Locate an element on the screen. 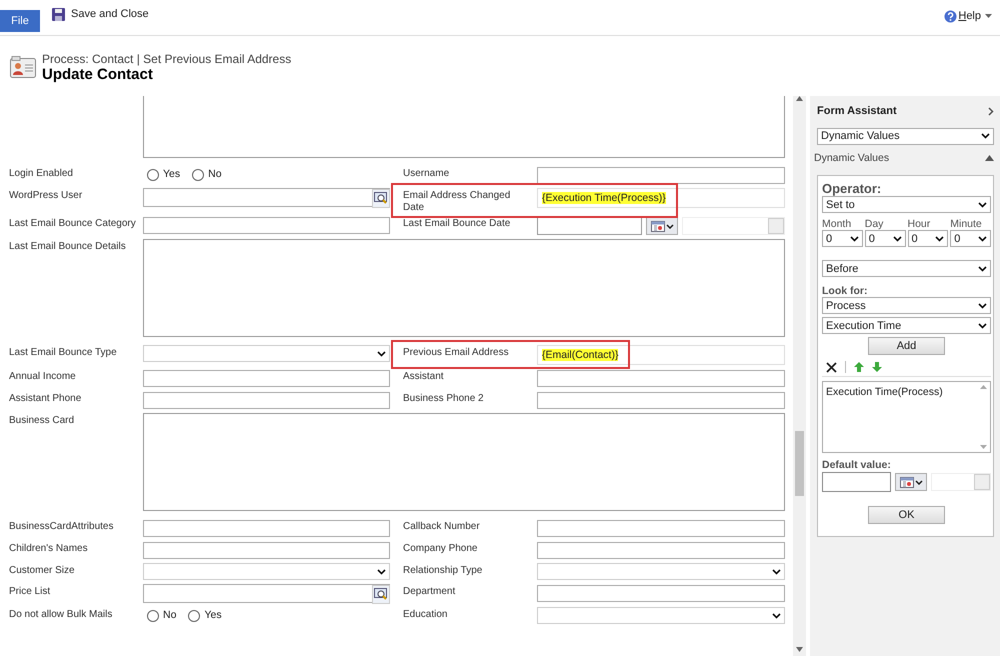 The image size is (1000, 656). help-icon is located at coordinates (951, 16).